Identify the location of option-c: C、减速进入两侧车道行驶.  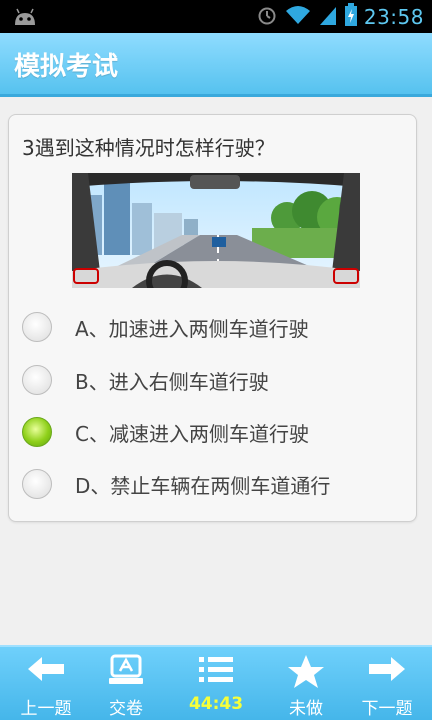
(212, 432).